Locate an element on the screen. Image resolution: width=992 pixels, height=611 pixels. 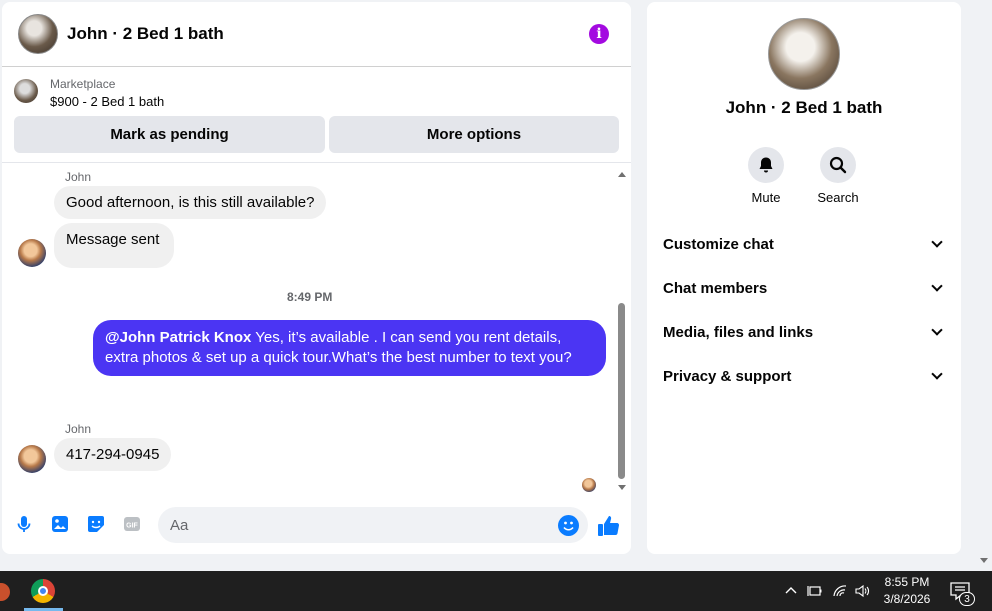
section-media-files-links: Media, files and links is located at coordinates (804, 332).